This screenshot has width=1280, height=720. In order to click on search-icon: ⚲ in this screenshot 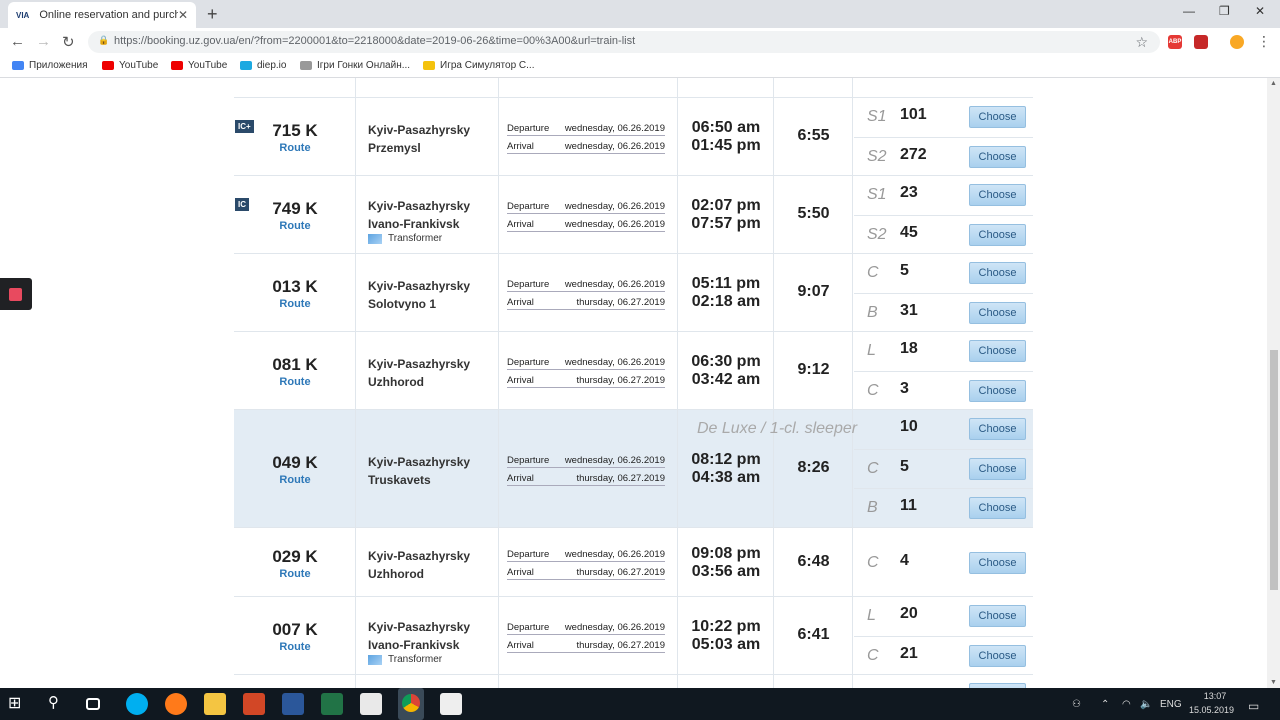, I will do `click(59, 704)`.